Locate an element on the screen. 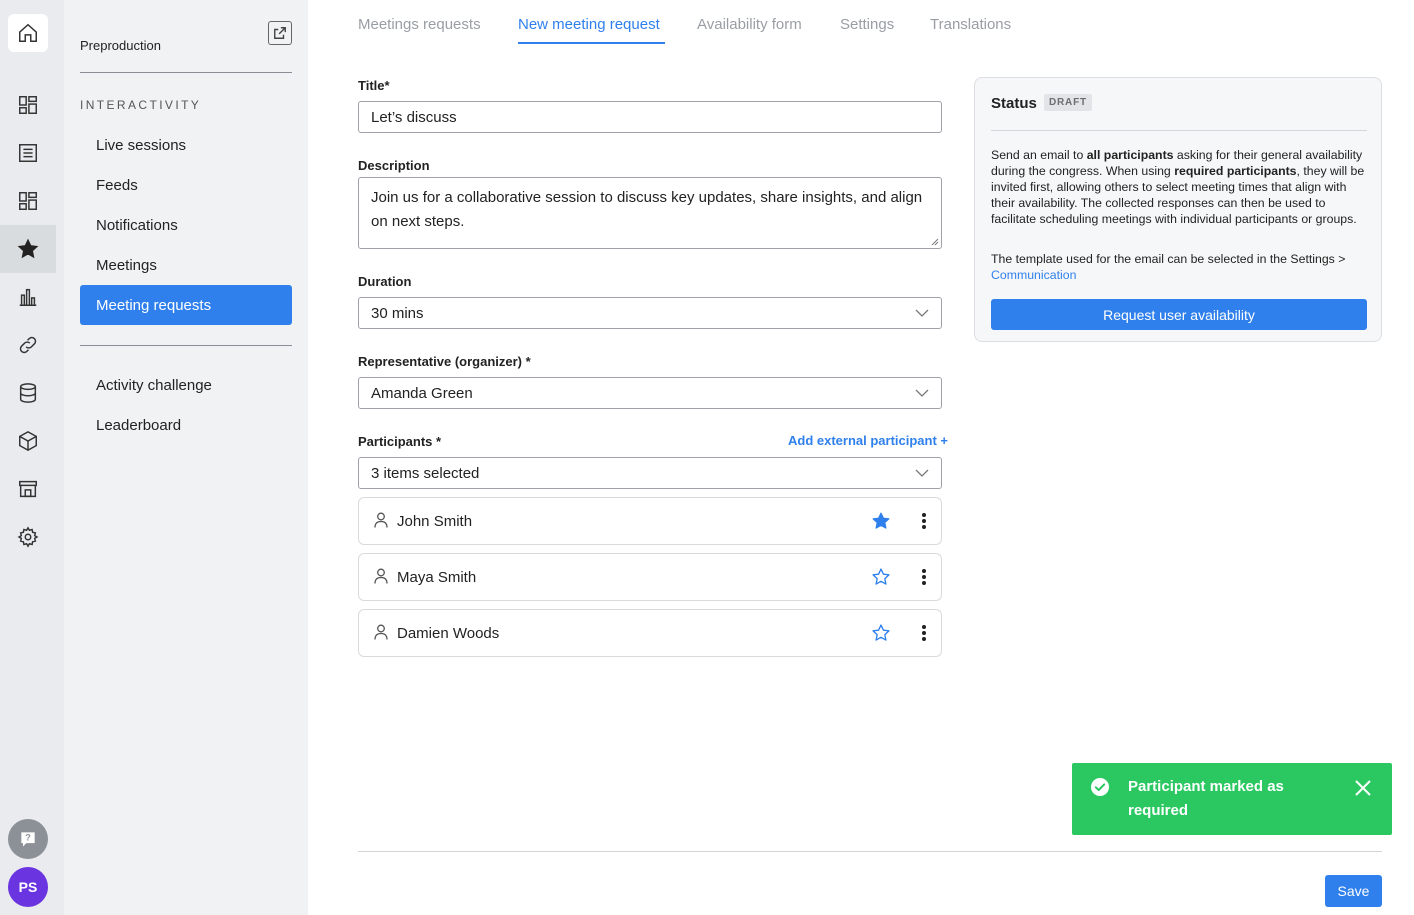 The width and height of the screenshot is (1414, 915). status-text-part: Send an email to is located at coordinates (1039, 155).